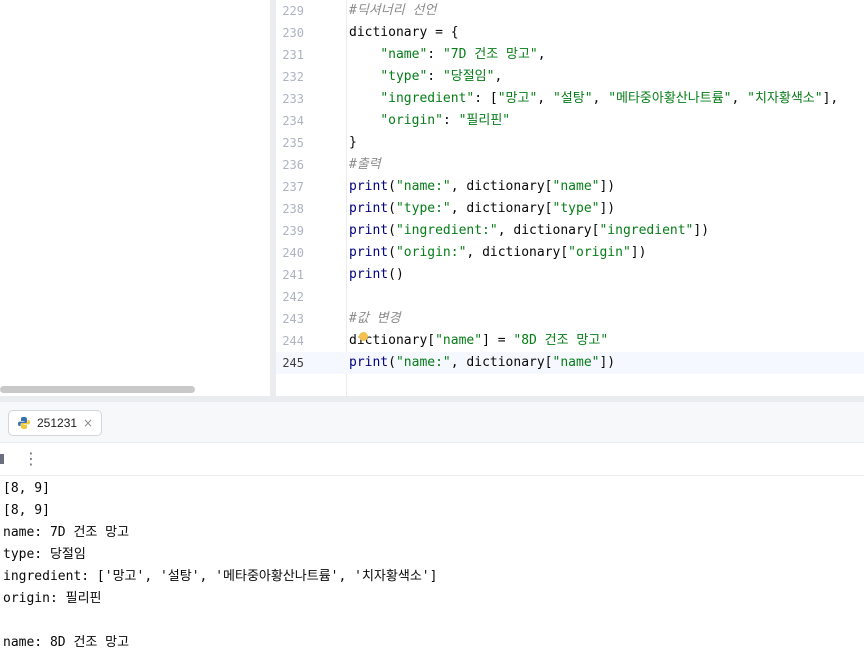  I want to click on code-text: #값 변경, so click(375, 319).